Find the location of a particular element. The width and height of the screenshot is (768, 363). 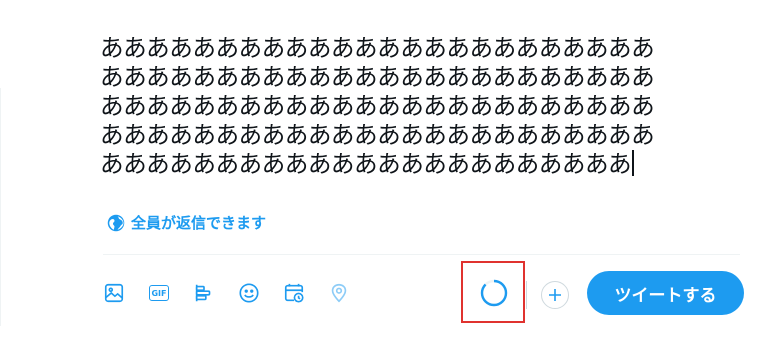

poll-button is located at coordinates (204, 293).